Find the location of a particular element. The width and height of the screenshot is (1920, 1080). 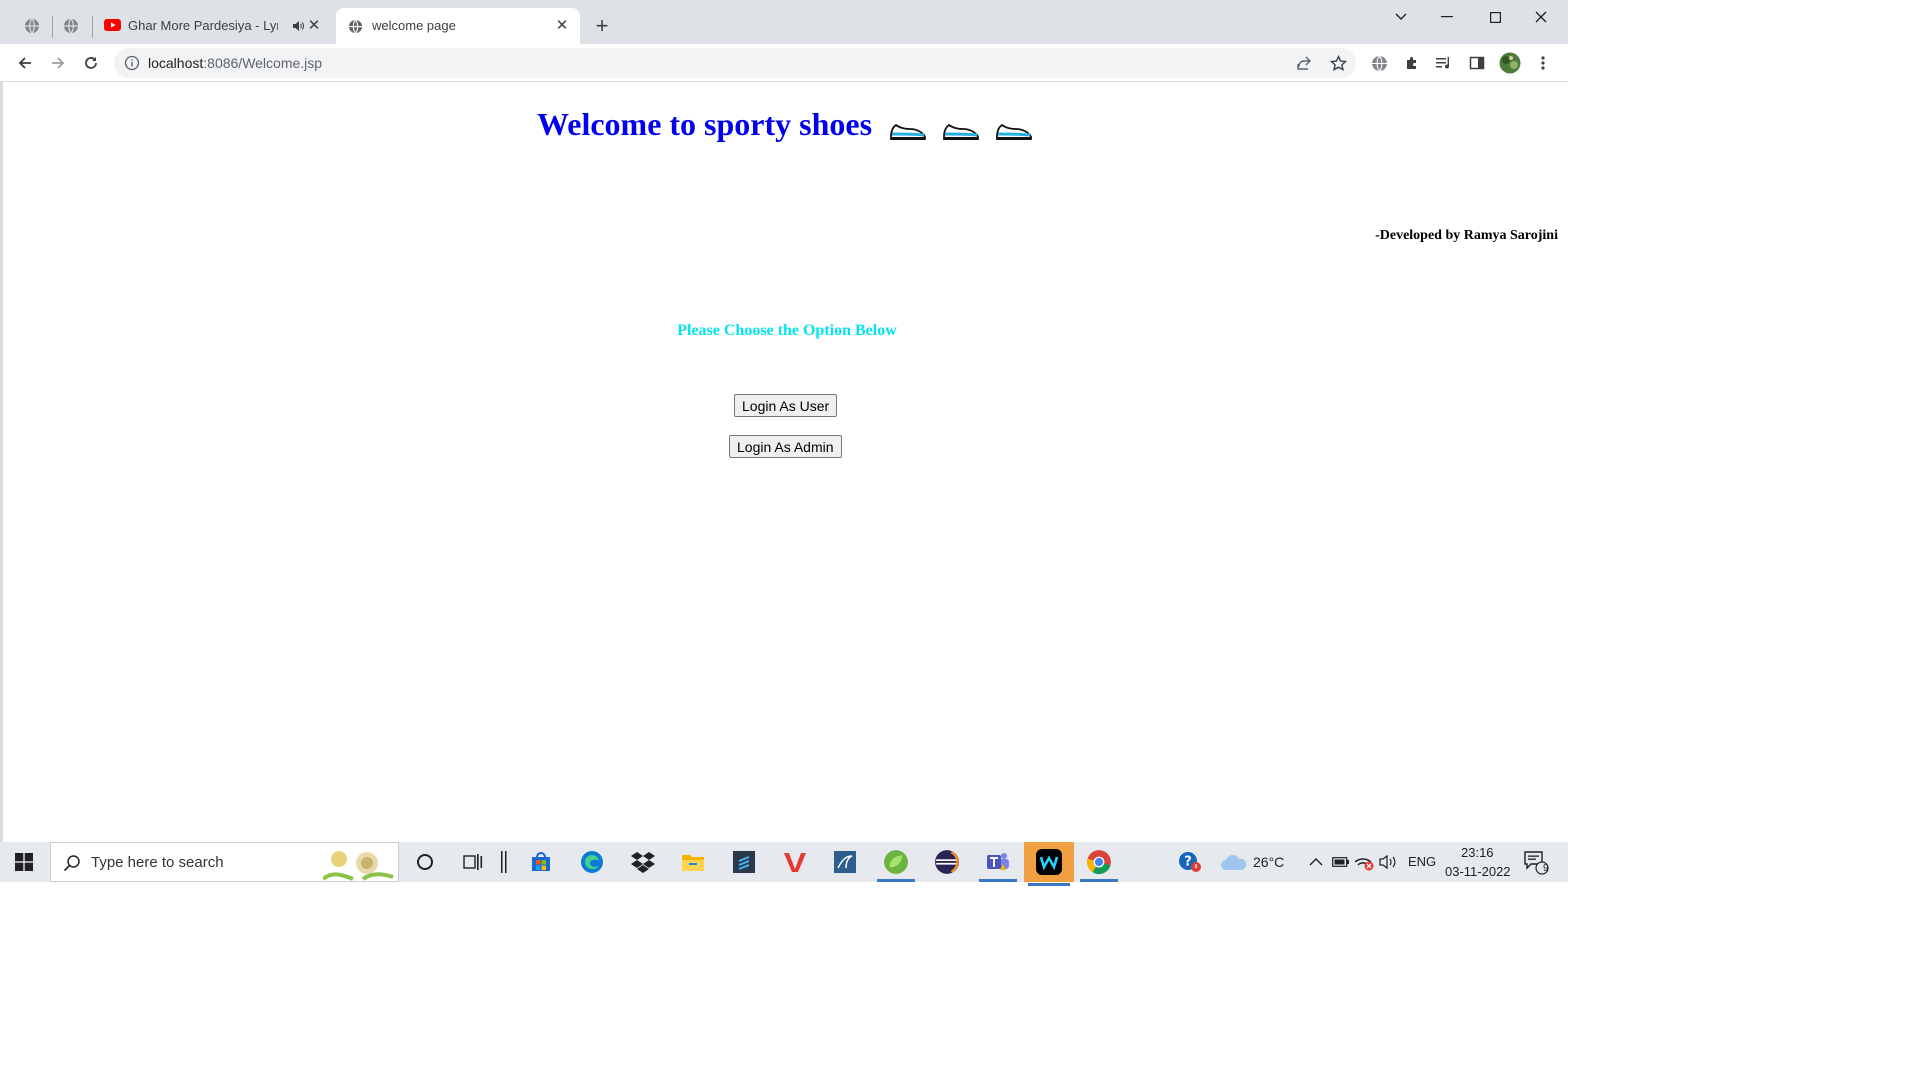

input-language: ENG is located at coordinates (1422, 861).